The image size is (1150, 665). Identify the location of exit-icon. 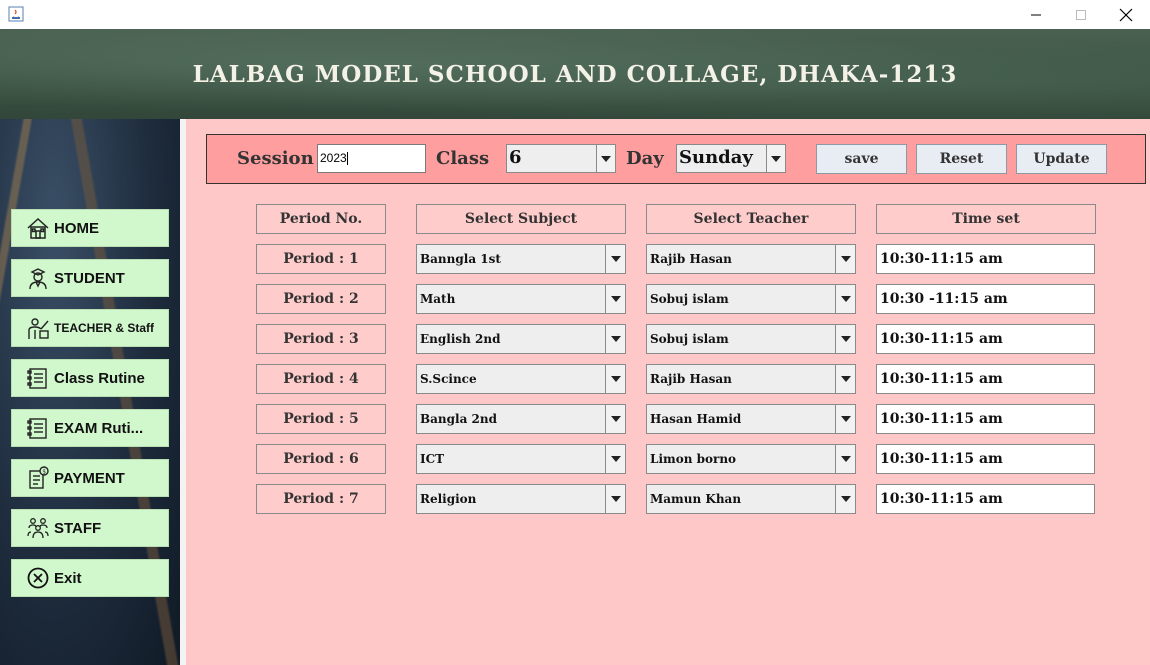
(38, 578).